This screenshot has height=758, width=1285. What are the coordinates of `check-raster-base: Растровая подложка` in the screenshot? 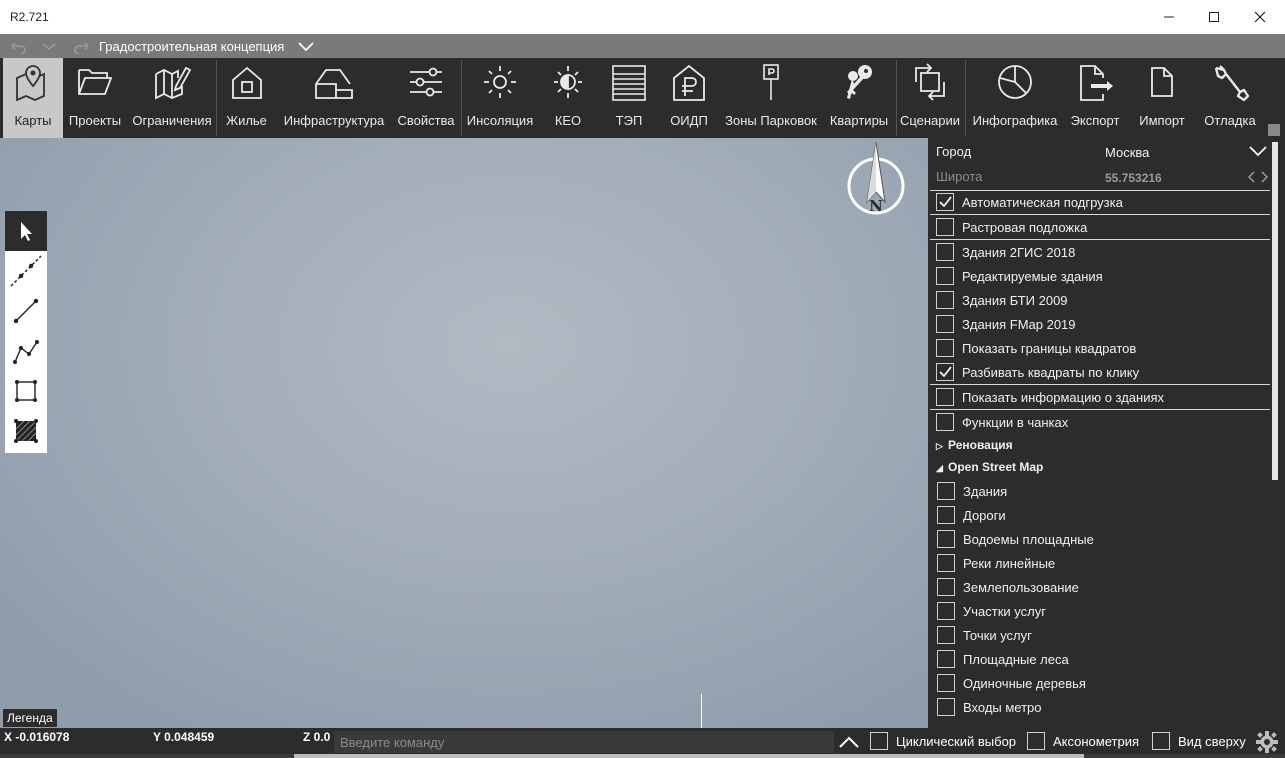 It's located at (1099, 227).